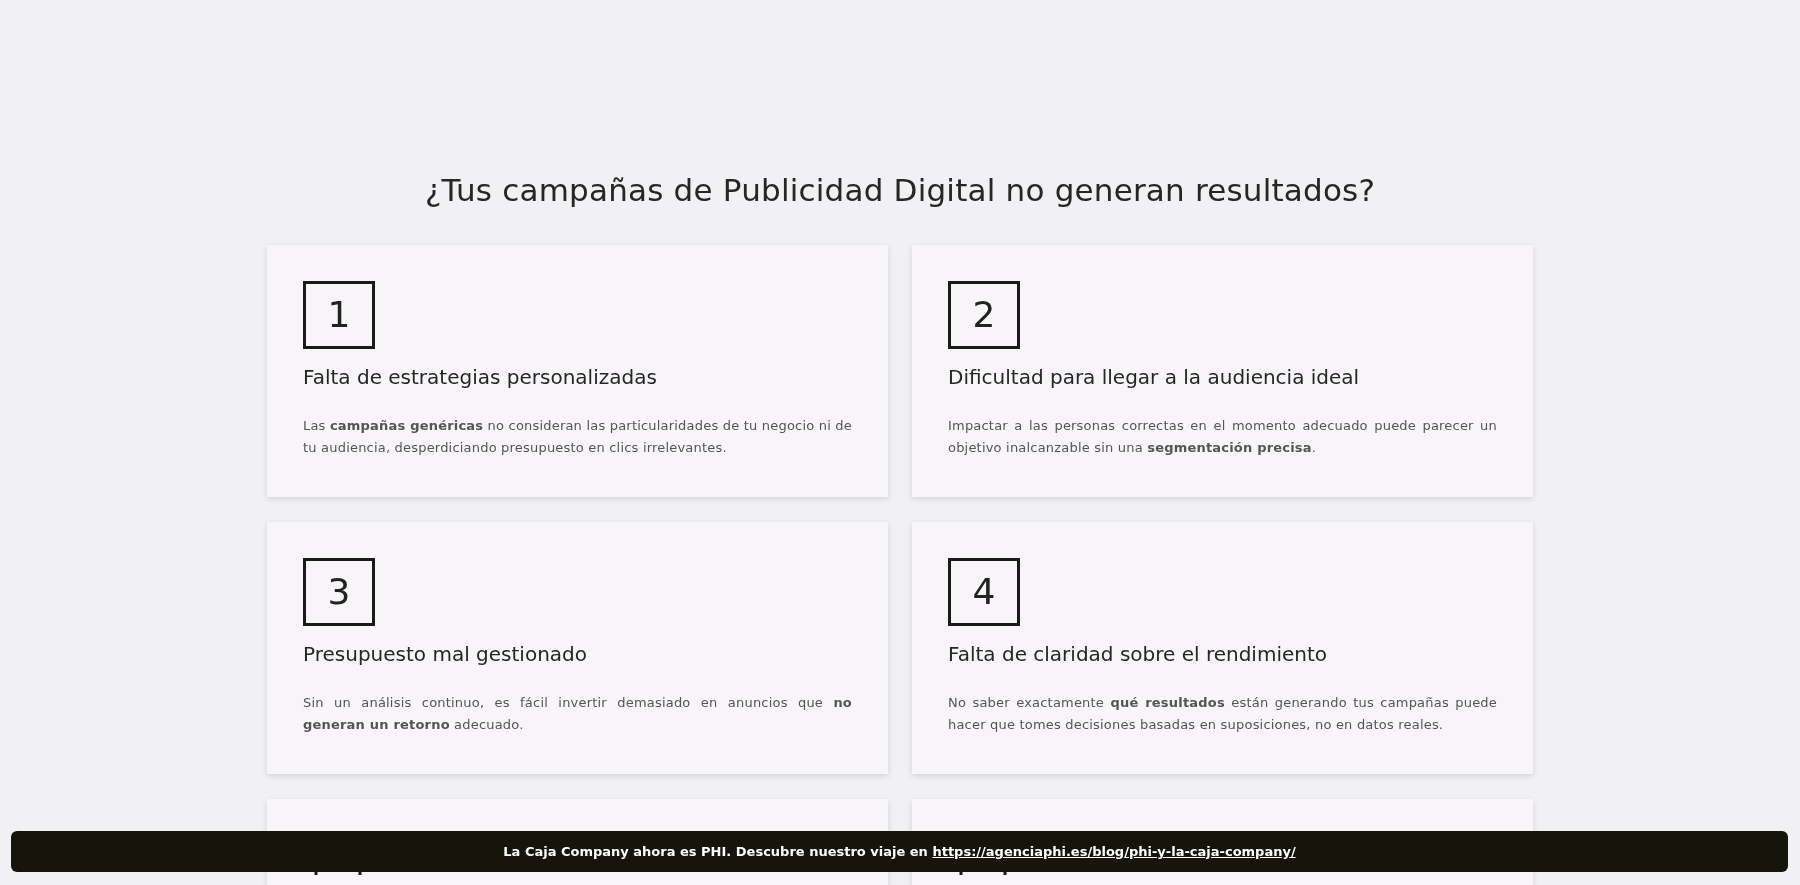 The height and width of the screenshot is (885, 1800). I want to click on number-bracket-label: 3, so click(339, 592).